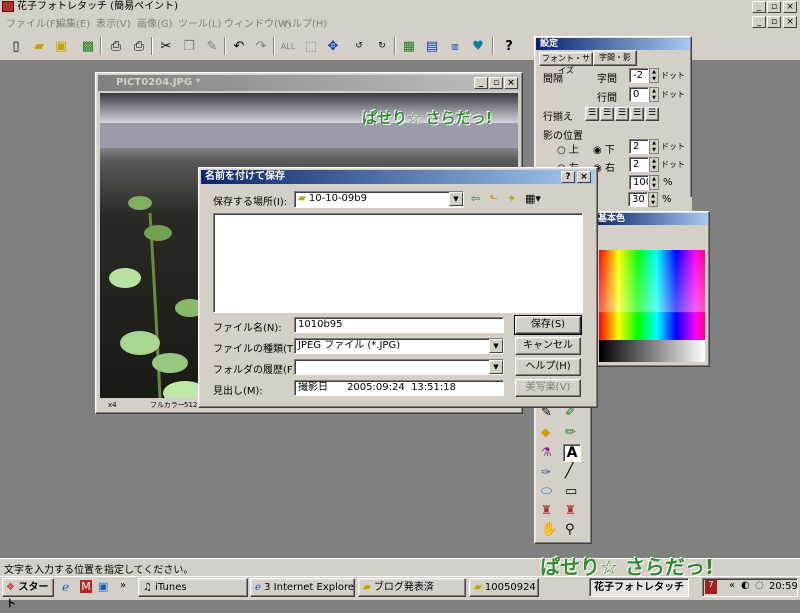 The width and height of the screenshot is (800, 613). I want to click on crop-icon: ⬚, so click(311, 46).